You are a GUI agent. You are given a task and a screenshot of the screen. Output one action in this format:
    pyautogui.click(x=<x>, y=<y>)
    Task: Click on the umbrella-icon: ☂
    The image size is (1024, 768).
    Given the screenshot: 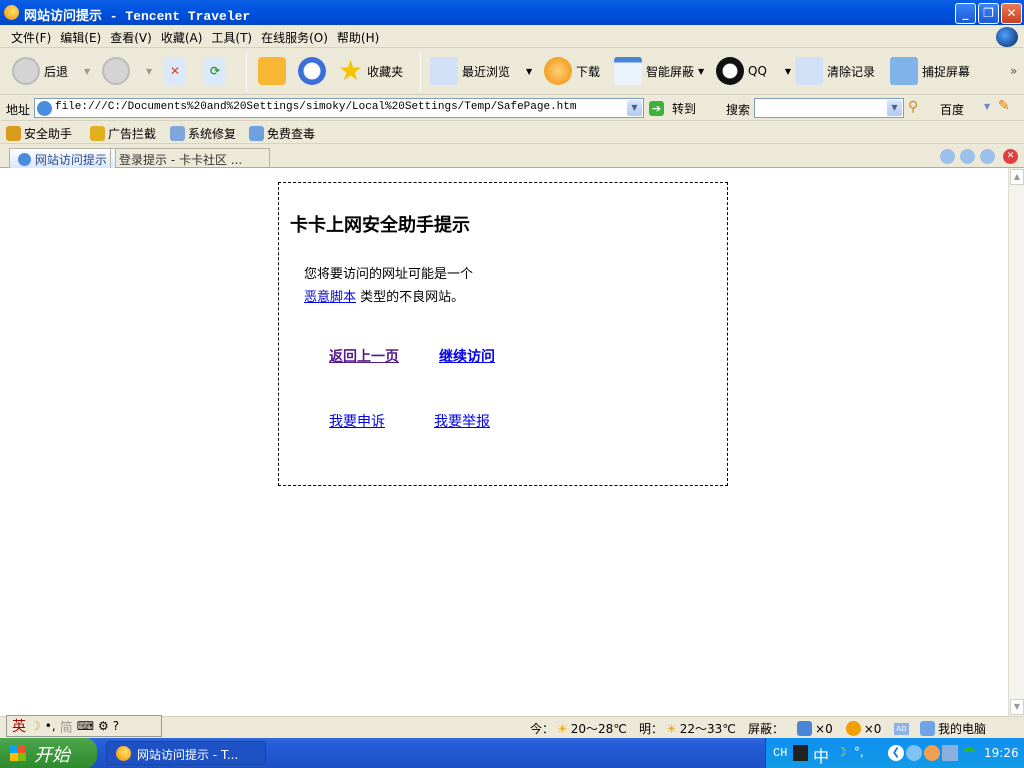 What is the action you would take?
    pyautogui.click(x=969, y=752)
    